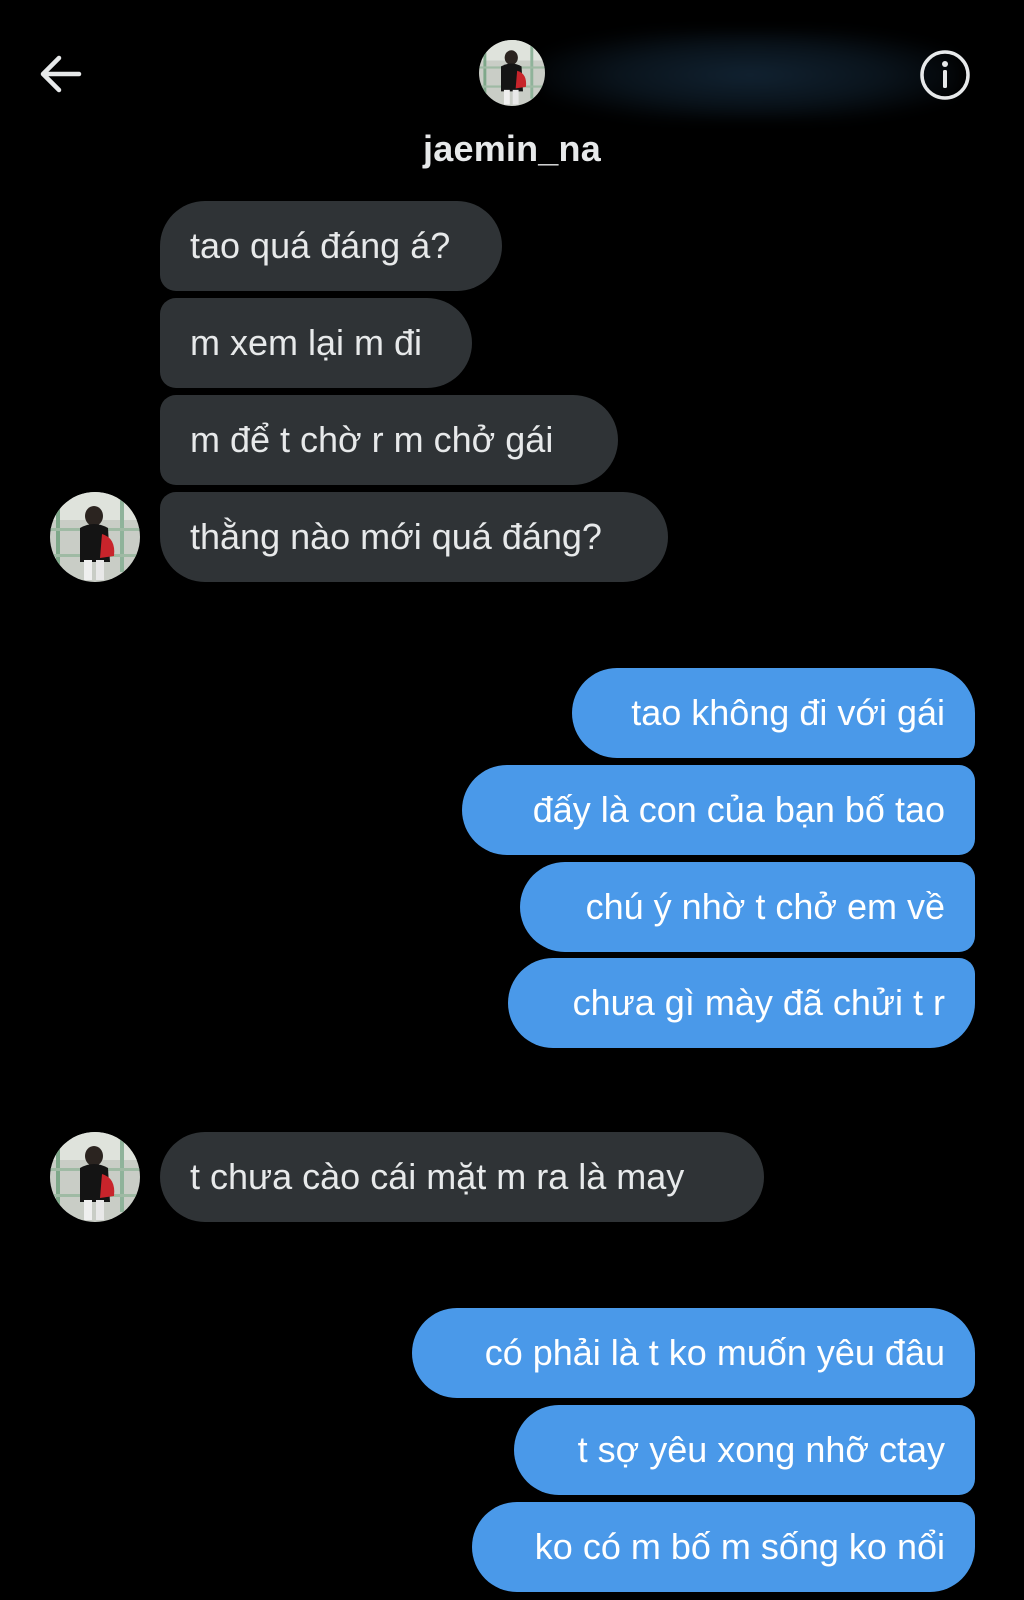 This screenshot has width=1024, height=1600. I want to click on back-button, so click(60, 74).